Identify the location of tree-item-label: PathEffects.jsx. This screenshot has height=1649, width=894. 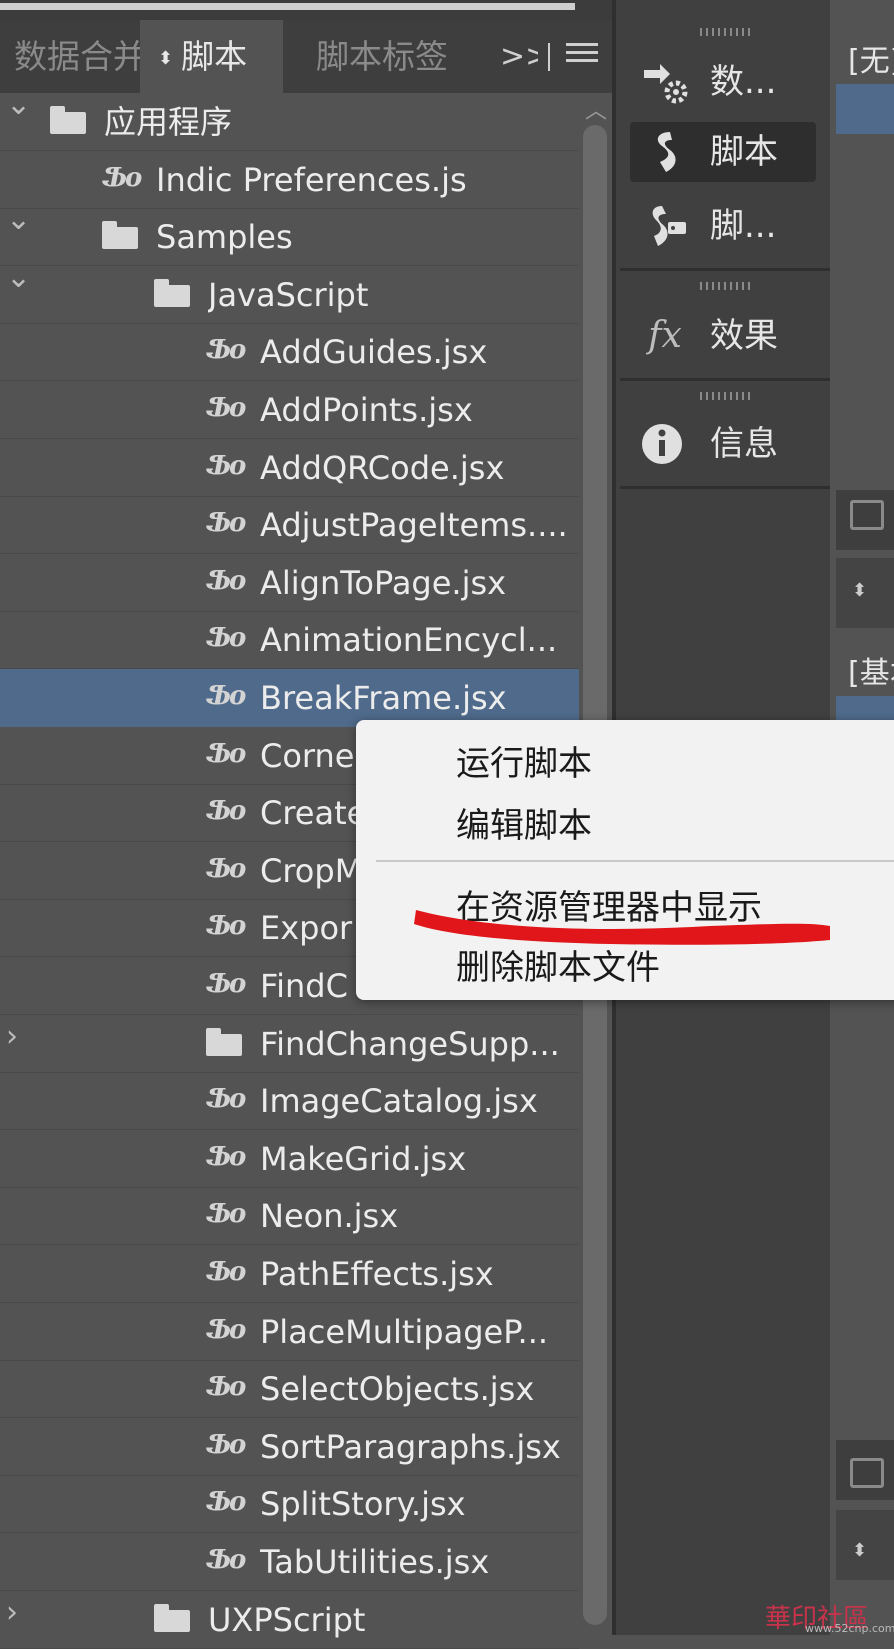
(377, 1274).